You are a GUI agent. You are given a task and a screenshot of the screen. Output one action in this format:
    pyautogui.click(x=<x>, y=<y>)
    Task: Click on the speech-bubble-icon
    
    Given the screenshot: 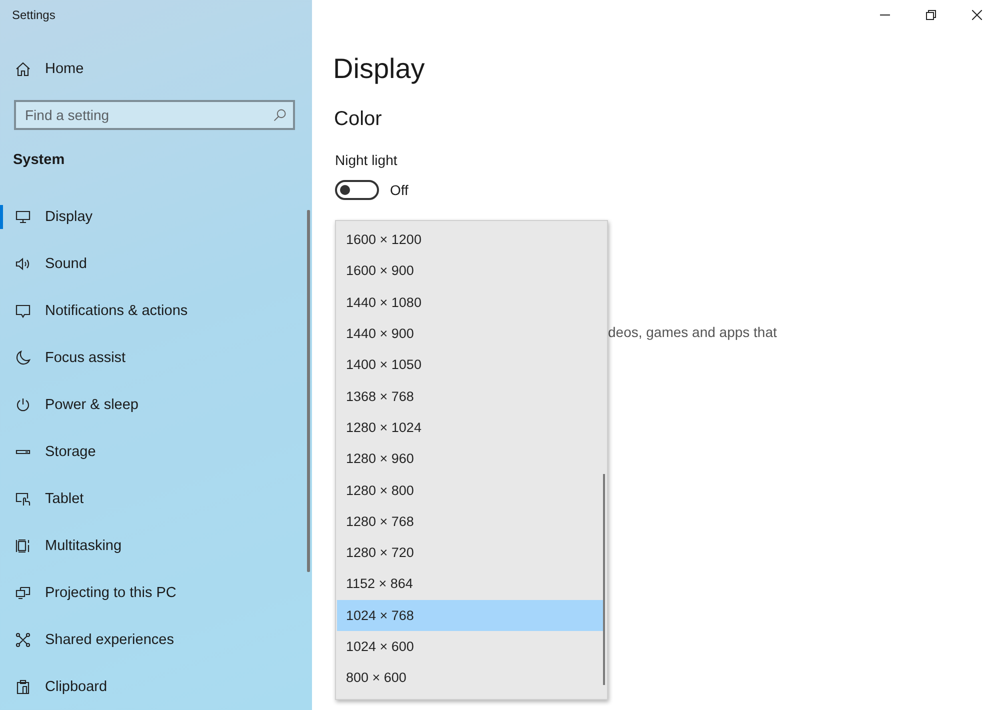 What is the action you would take?
    pyautogui.click(x=23, y=311)
    